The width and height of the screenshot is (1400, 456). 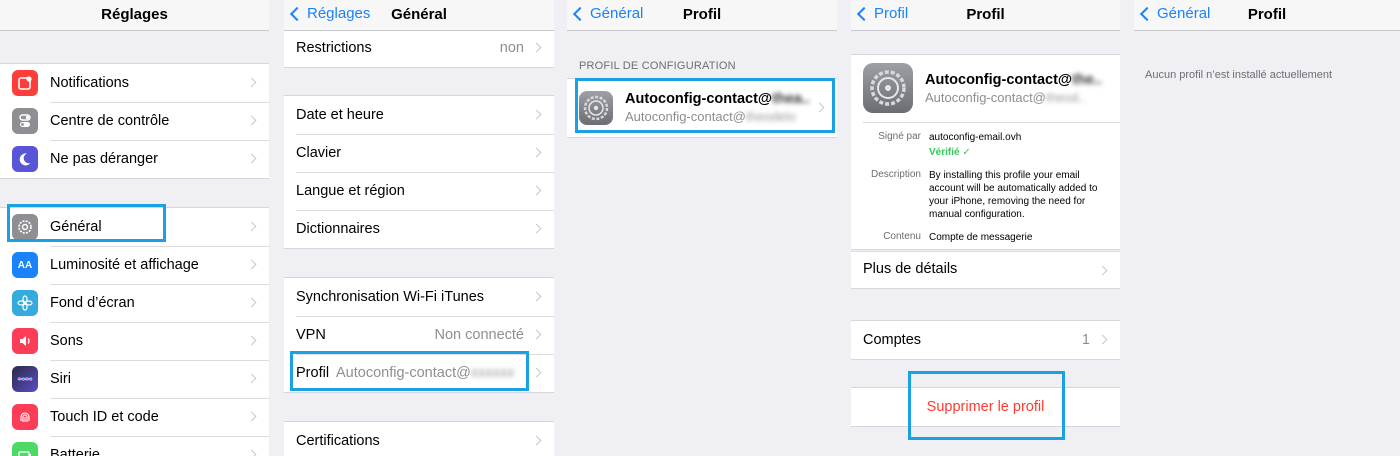 I want to click on redacted-text: the.., so click(x=1087, y=80).